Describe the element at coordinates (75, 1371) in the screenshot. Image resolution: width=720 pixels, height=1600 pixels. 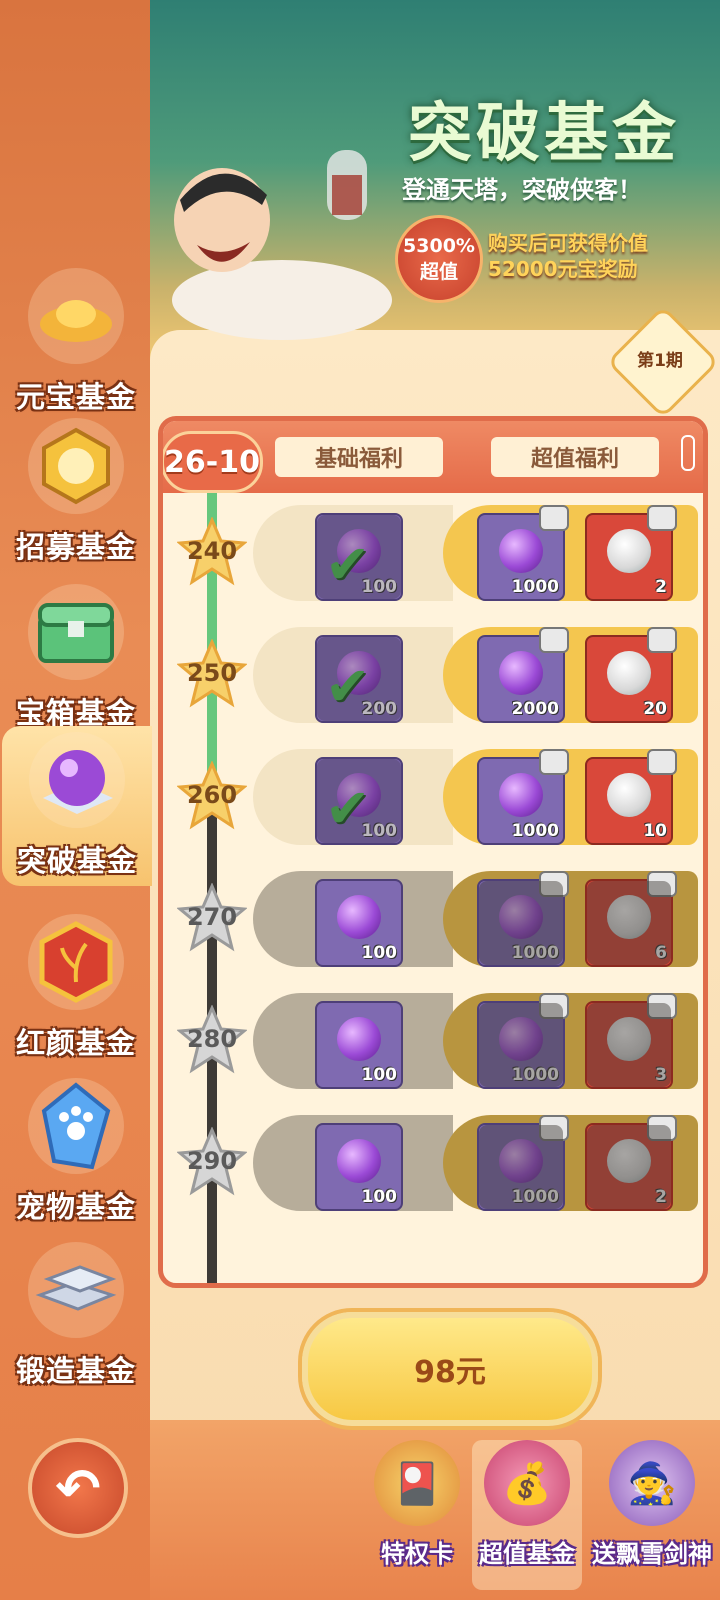
I see `sidebar-item-label: 锻造基金` at that location.